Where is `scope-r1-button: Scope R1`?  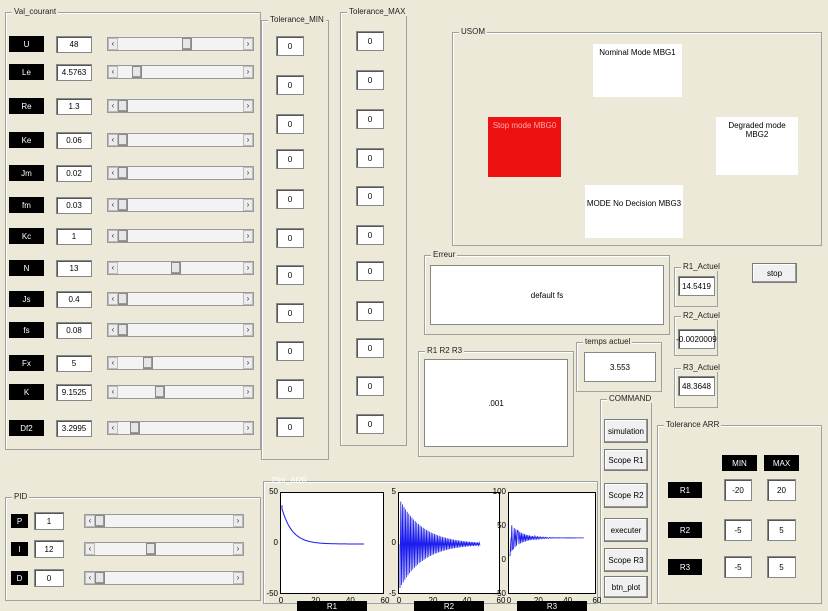 scope-r1-button: Scope R1 is located at coordinates (626, 460).